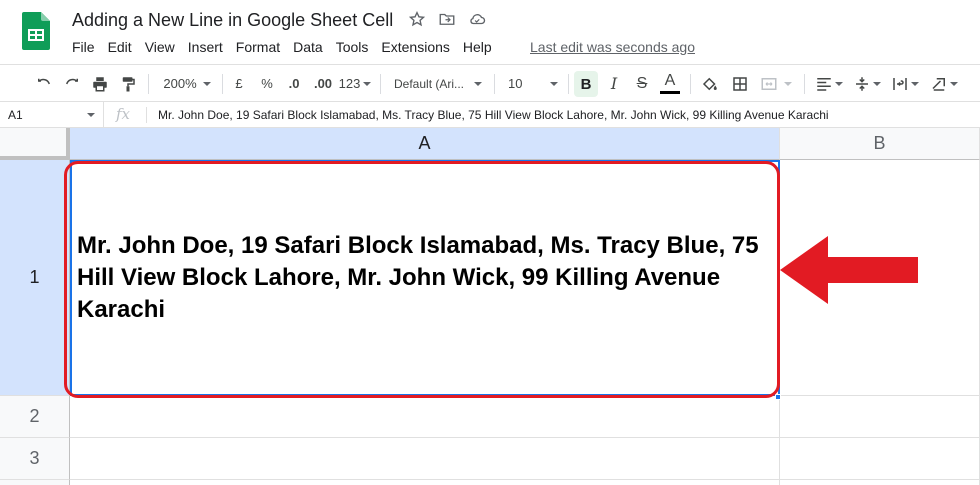 This screenshot has width=980, height=485. I want to click on zoom-value: 200%, so click(180, 83).